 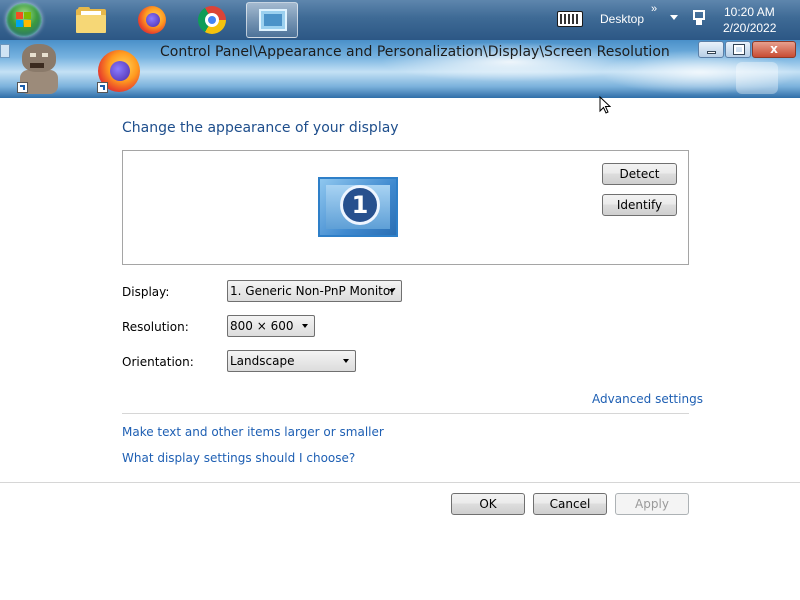 What do you see at coordinates (749, 12) in the screenshot?
I see `clock-time: 10:20 AM` at bounding box center [749, 12].